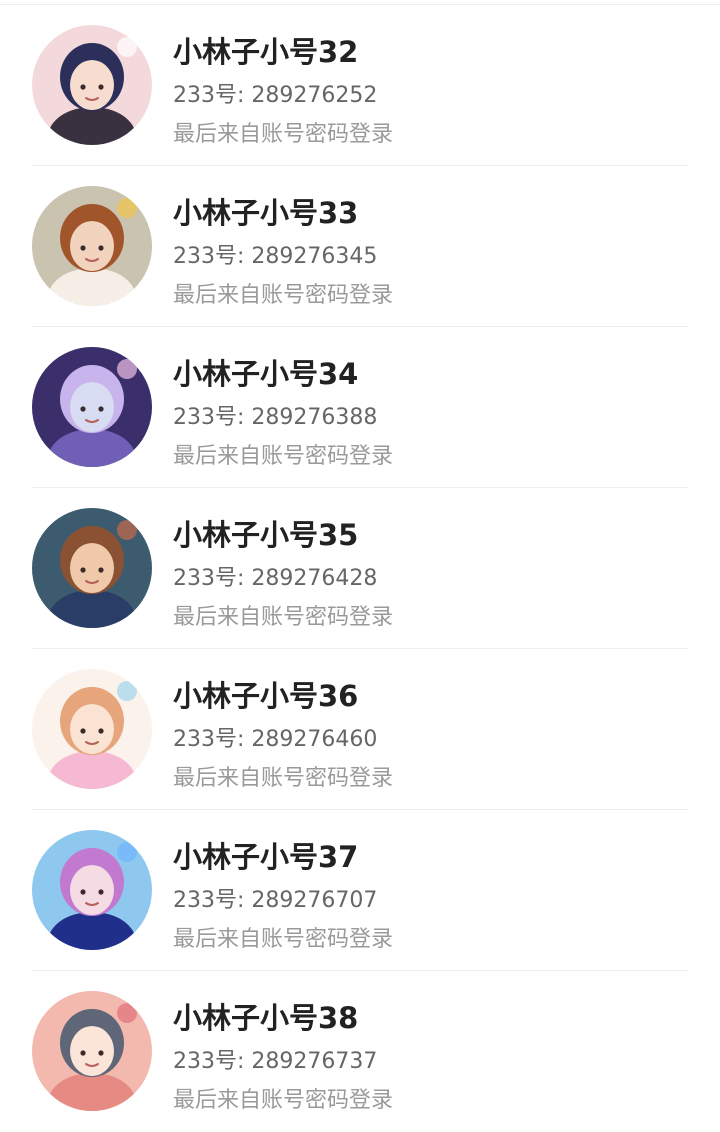  Describe the element at coordinates (266, 213) in the screenshot. I see `account-name: 小林子小号33` at that location.